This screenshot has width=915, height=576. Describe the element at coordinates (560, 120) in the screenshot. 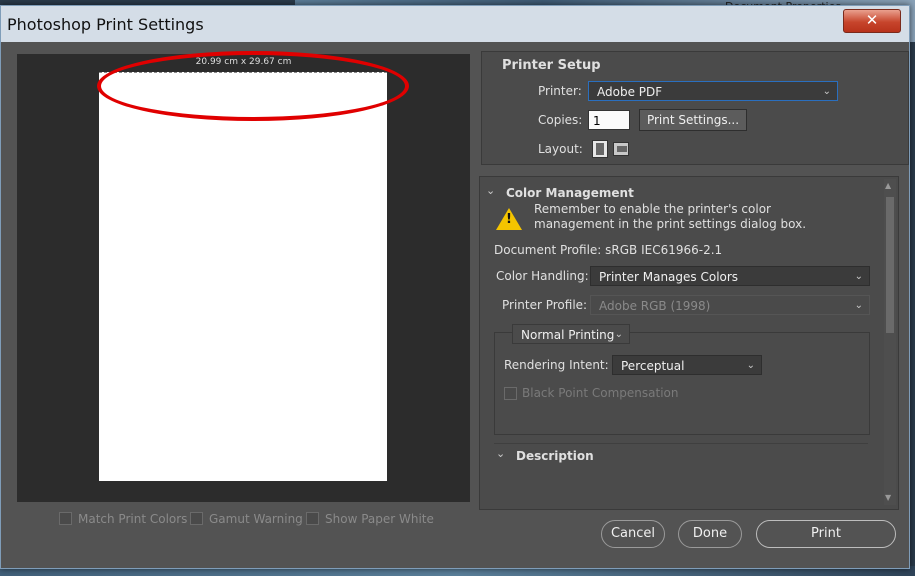

I see `copies-label: Copies:` at that location.